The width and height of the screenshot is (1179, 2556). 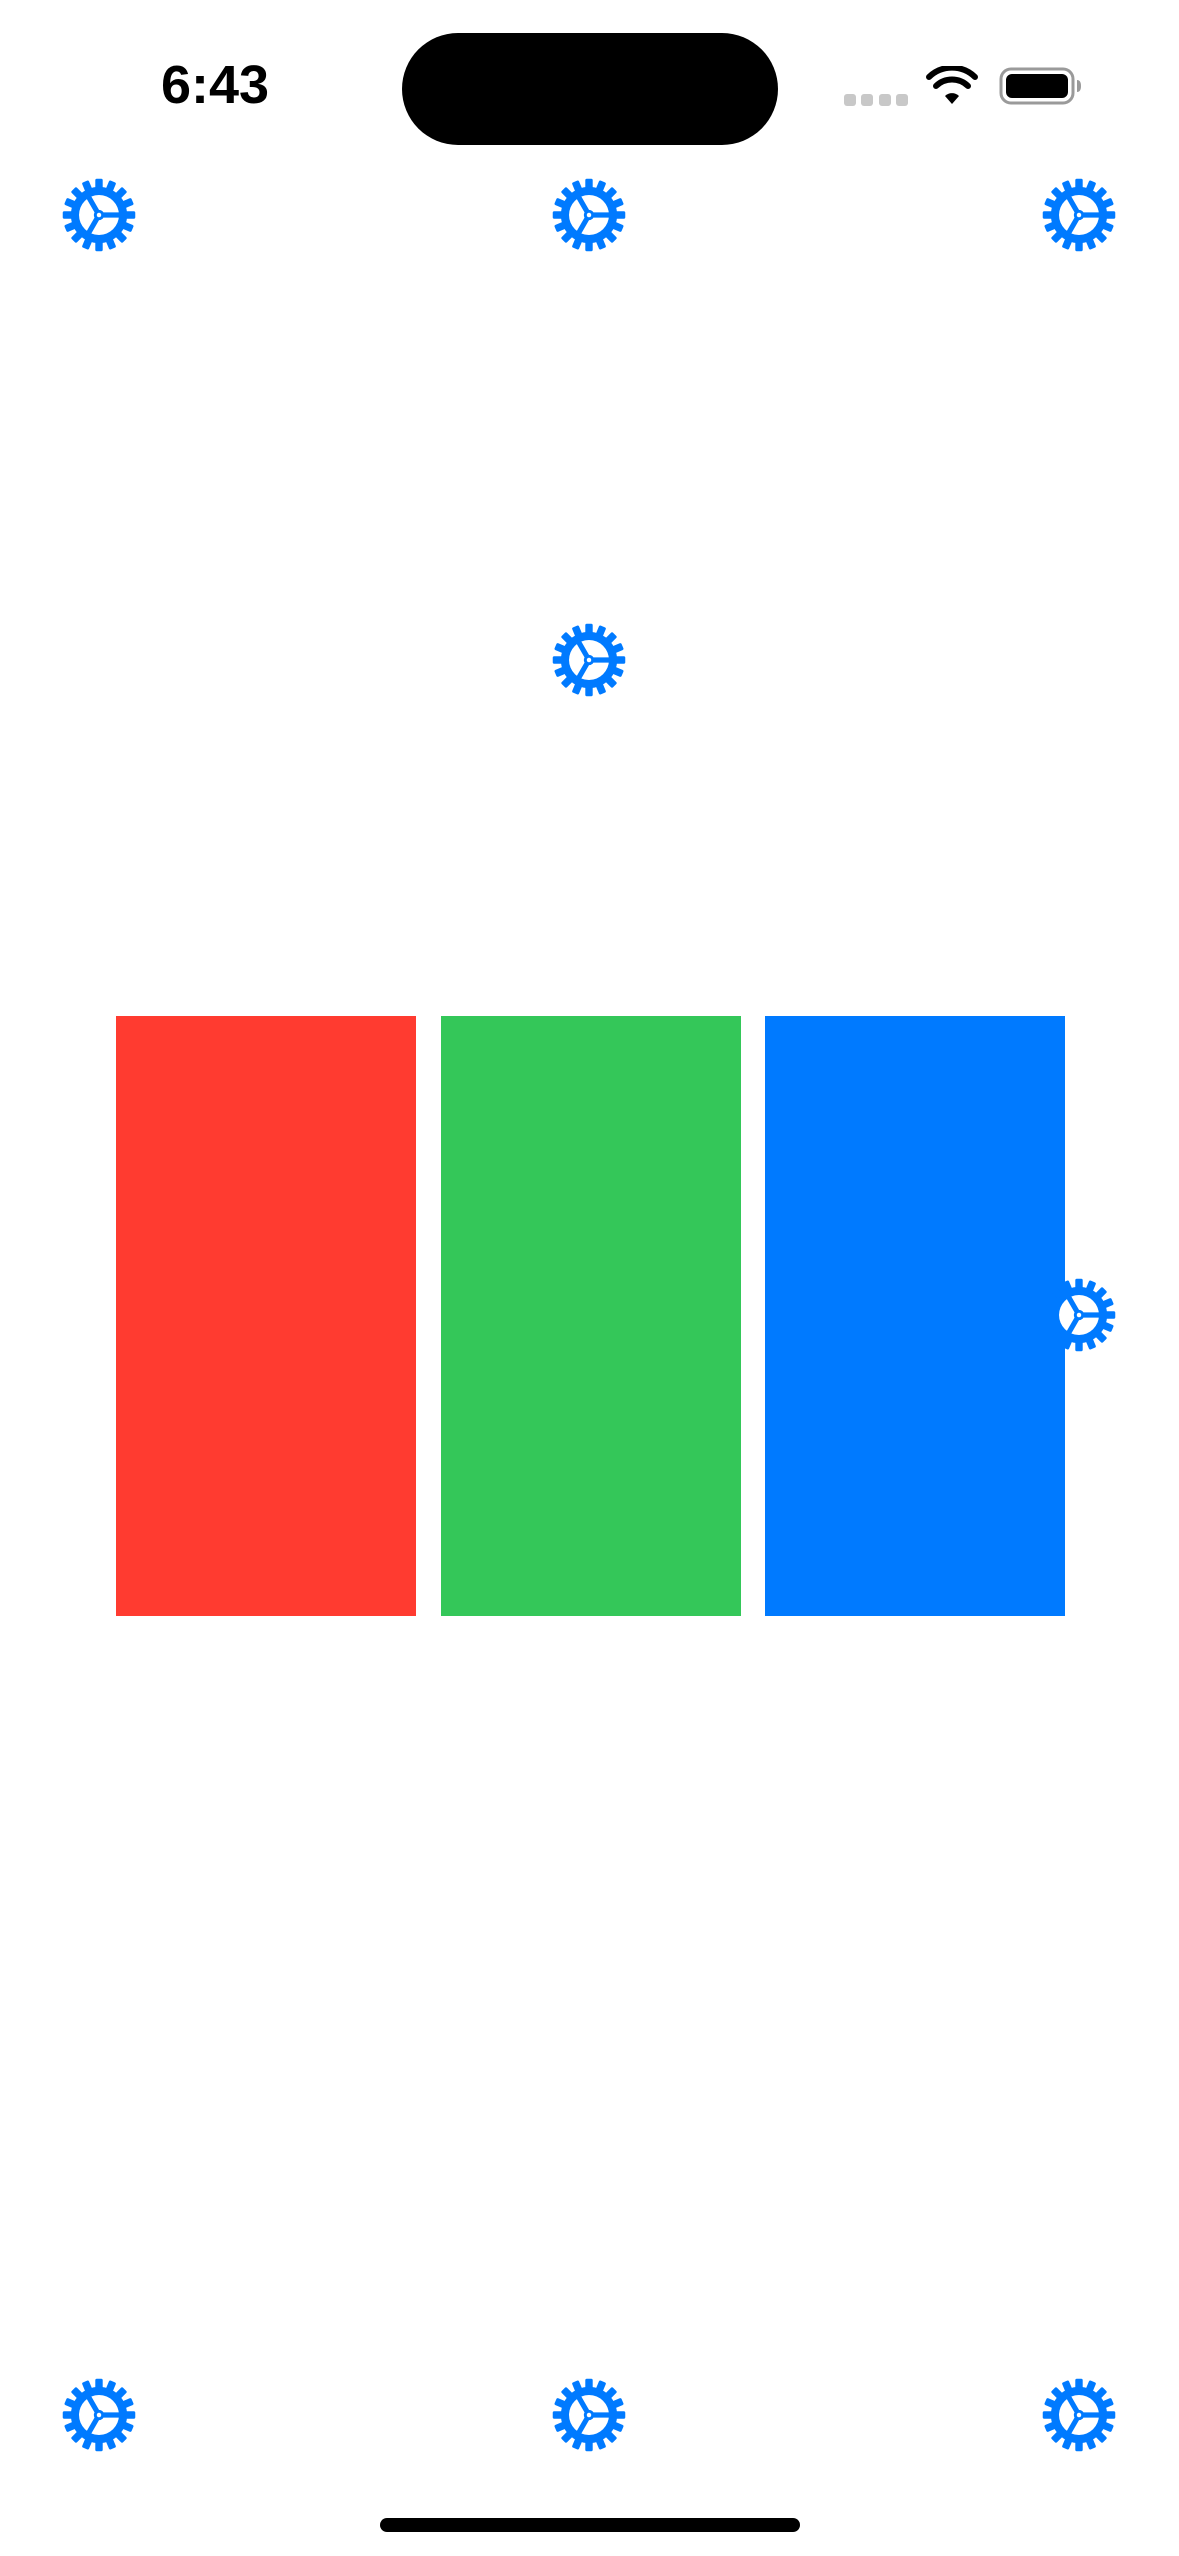 I want to click on blue-bar, so click(x=915, y=1316).